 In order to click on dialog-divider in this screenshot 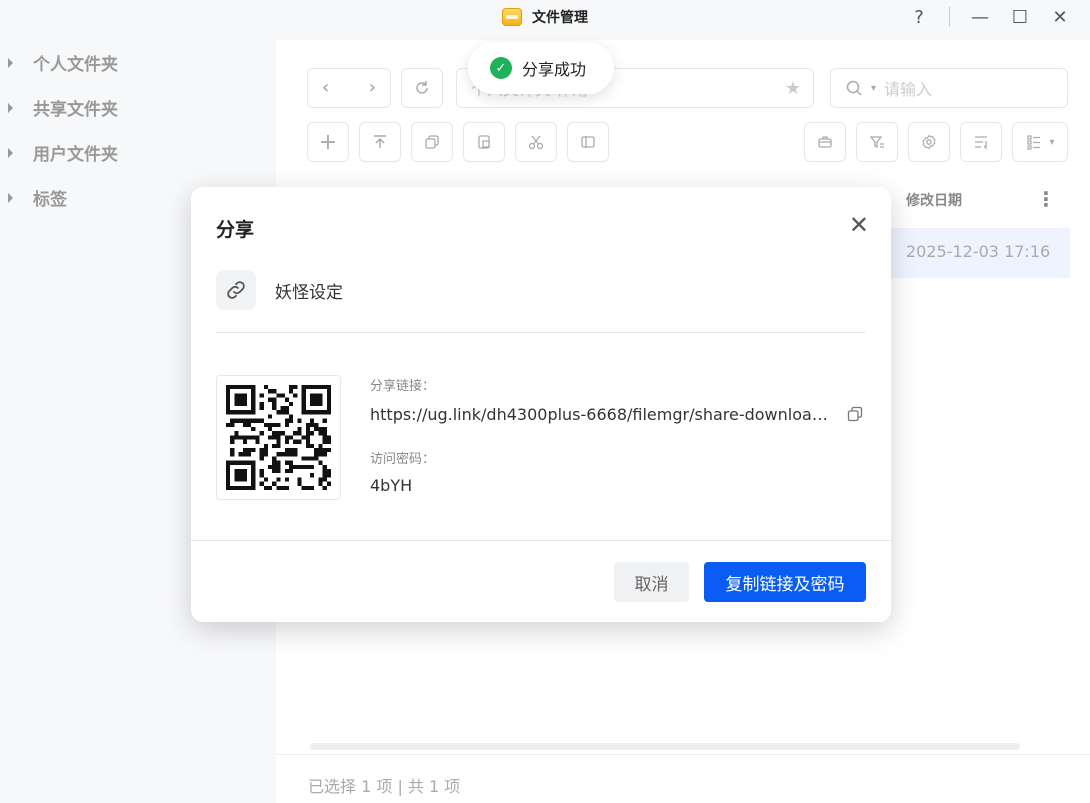, I will do `click(541, 332)`.